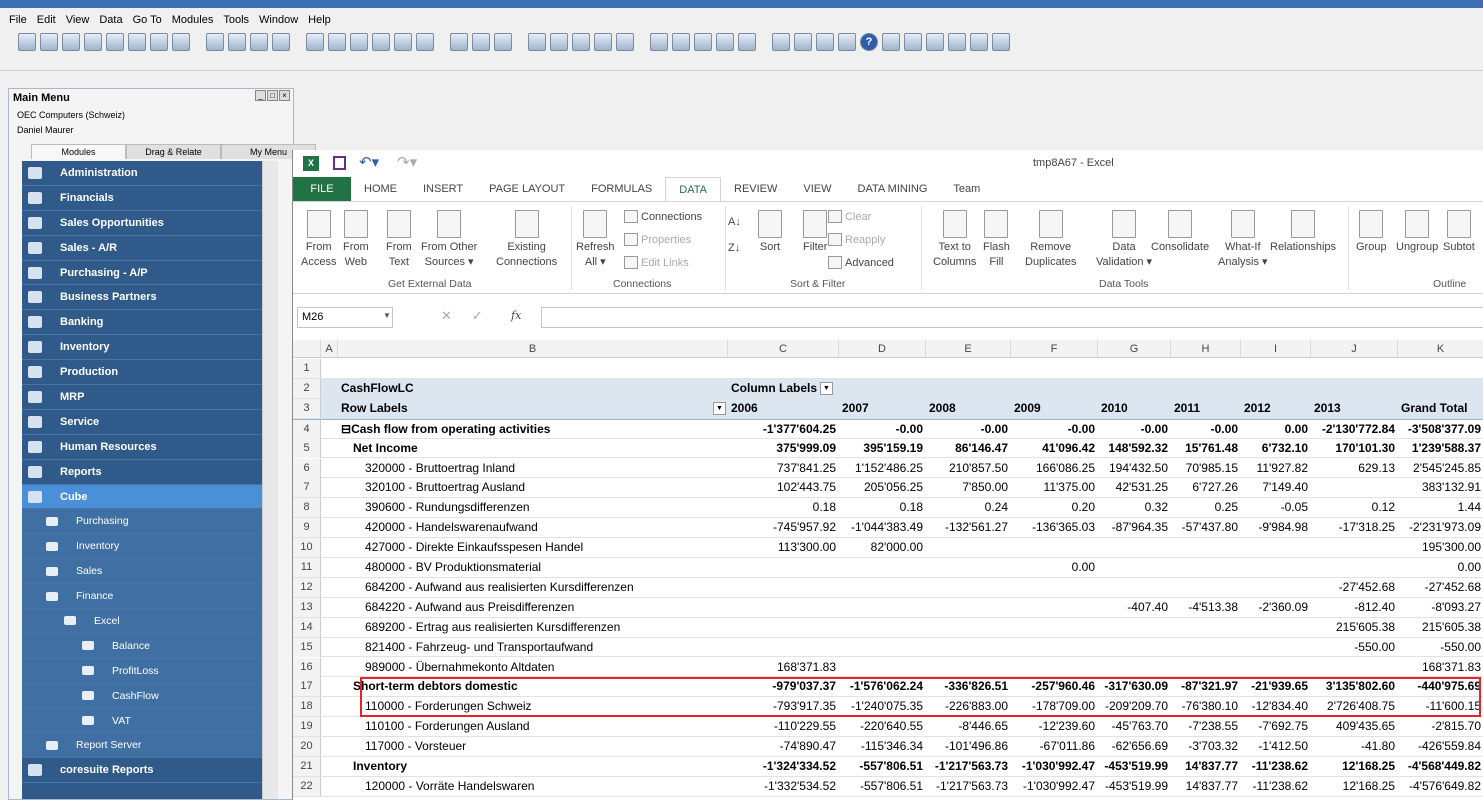  I want to click on row-header: 17, so click(307, 687).